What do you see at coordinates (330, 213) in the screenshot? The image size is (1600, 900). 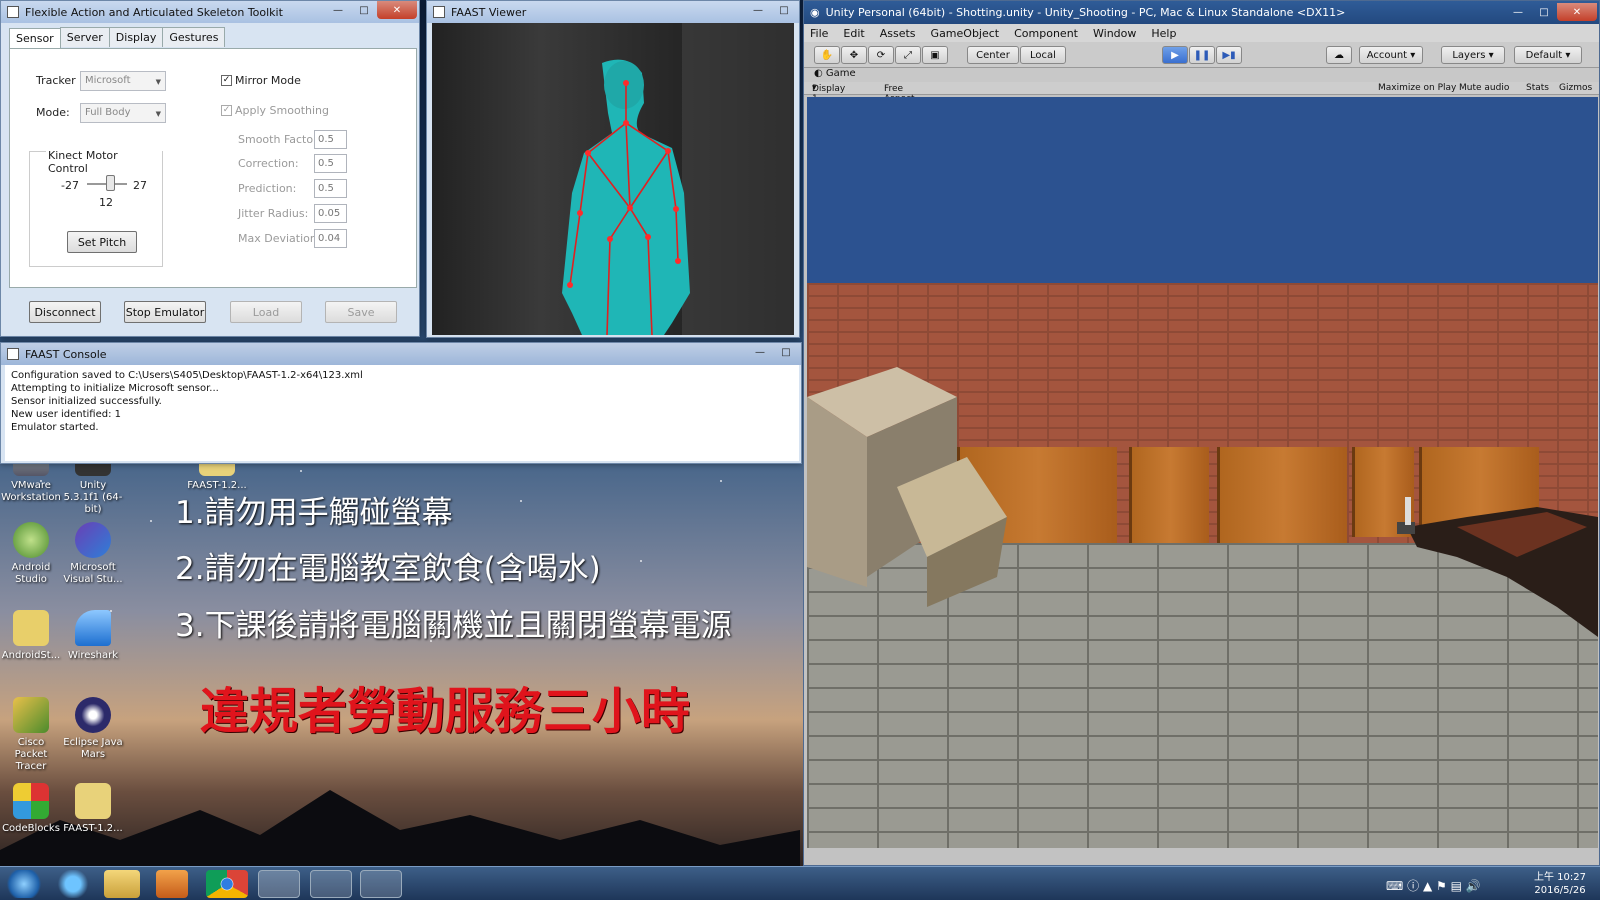 I see `jitter-radius-field: 0.05` at bounding box center [330, 213].